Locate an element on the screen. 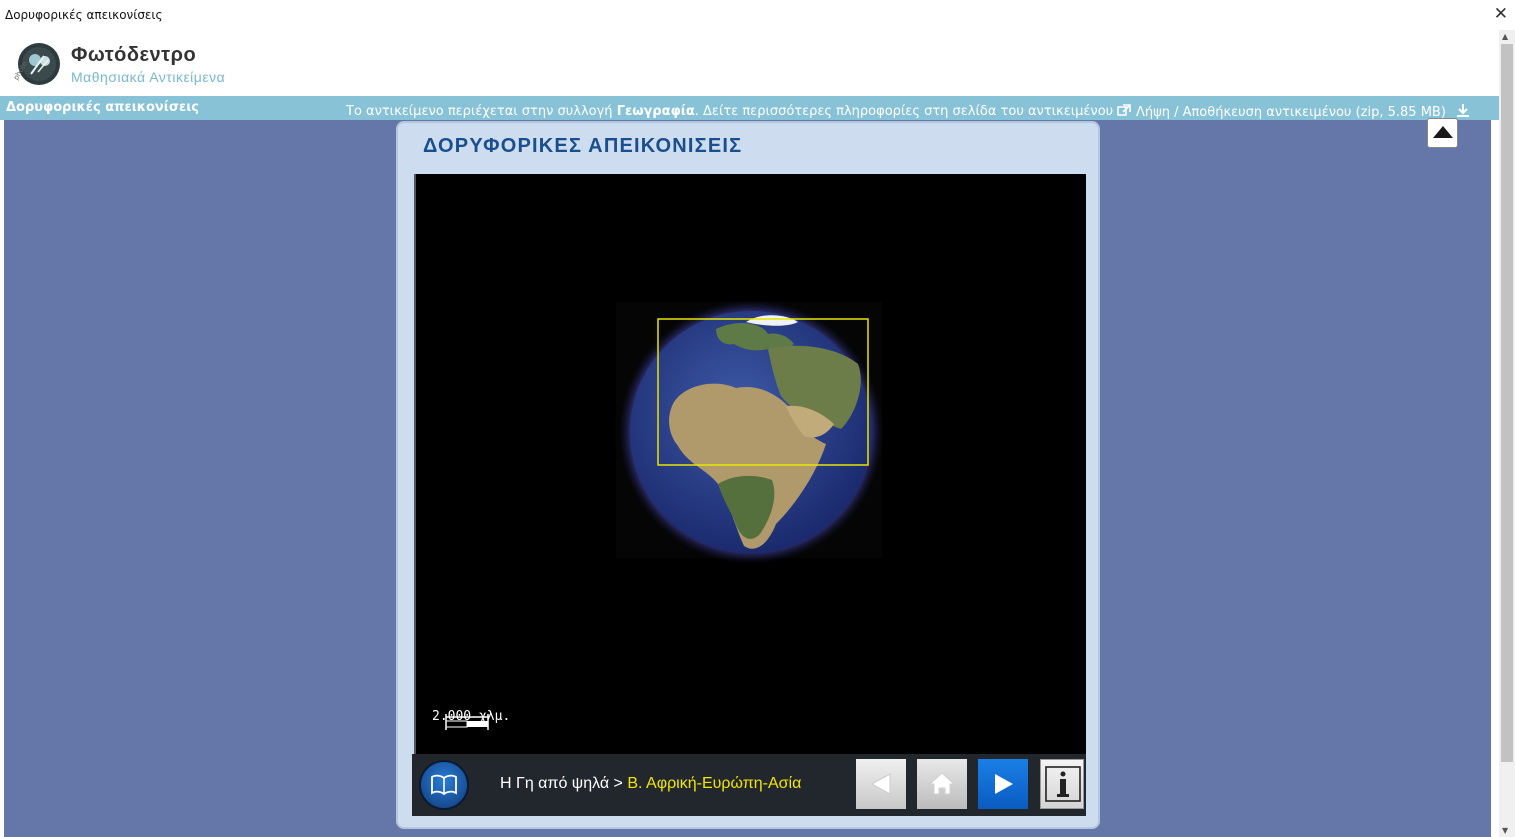 This screenshot has width=1515, height=837. collection-link: Γεωγραφία is located at coordinates (656, 111).